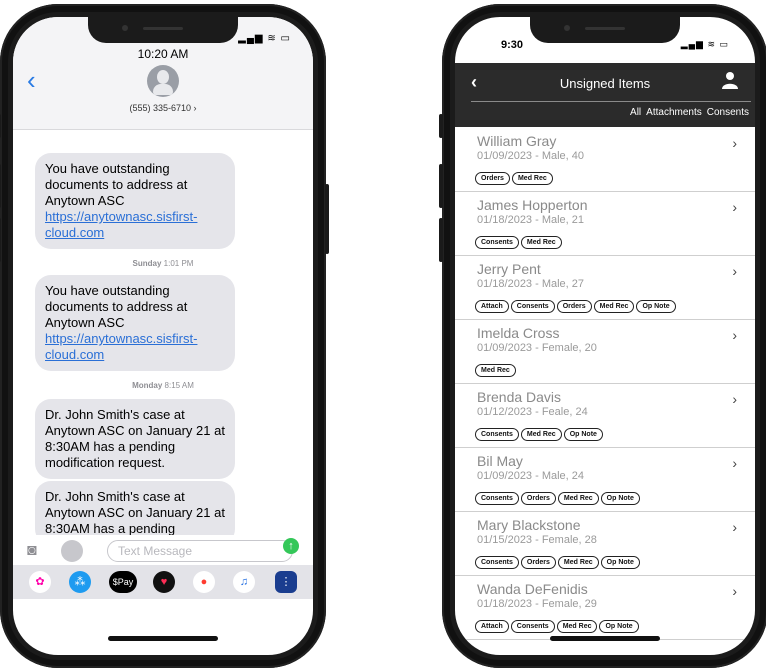 This screenshot has width=766, height=672. What do you see at coordinates (32, 551) in the screenshot?
I see `camera-icon: ◙` at bounding box center [32, 551].